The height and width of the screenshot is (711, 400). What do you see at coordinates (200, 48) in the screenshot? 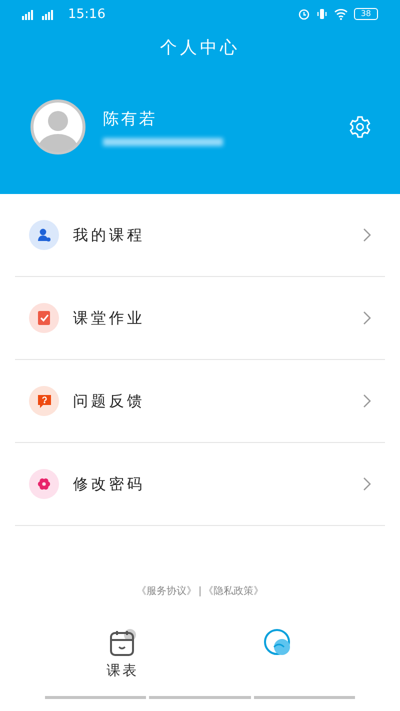
I see `page-title: 个人中心` at bounding box center [200, 48].